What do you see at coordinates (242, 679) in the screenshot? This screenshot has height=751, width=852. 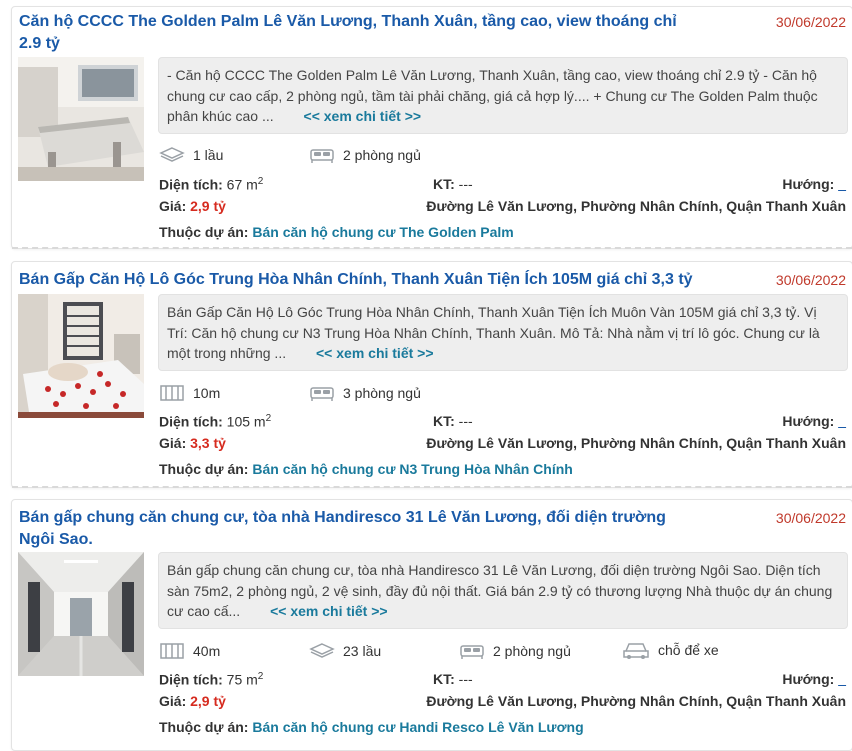 I see `area-value: 75 m` at bounding box center [242, 679].